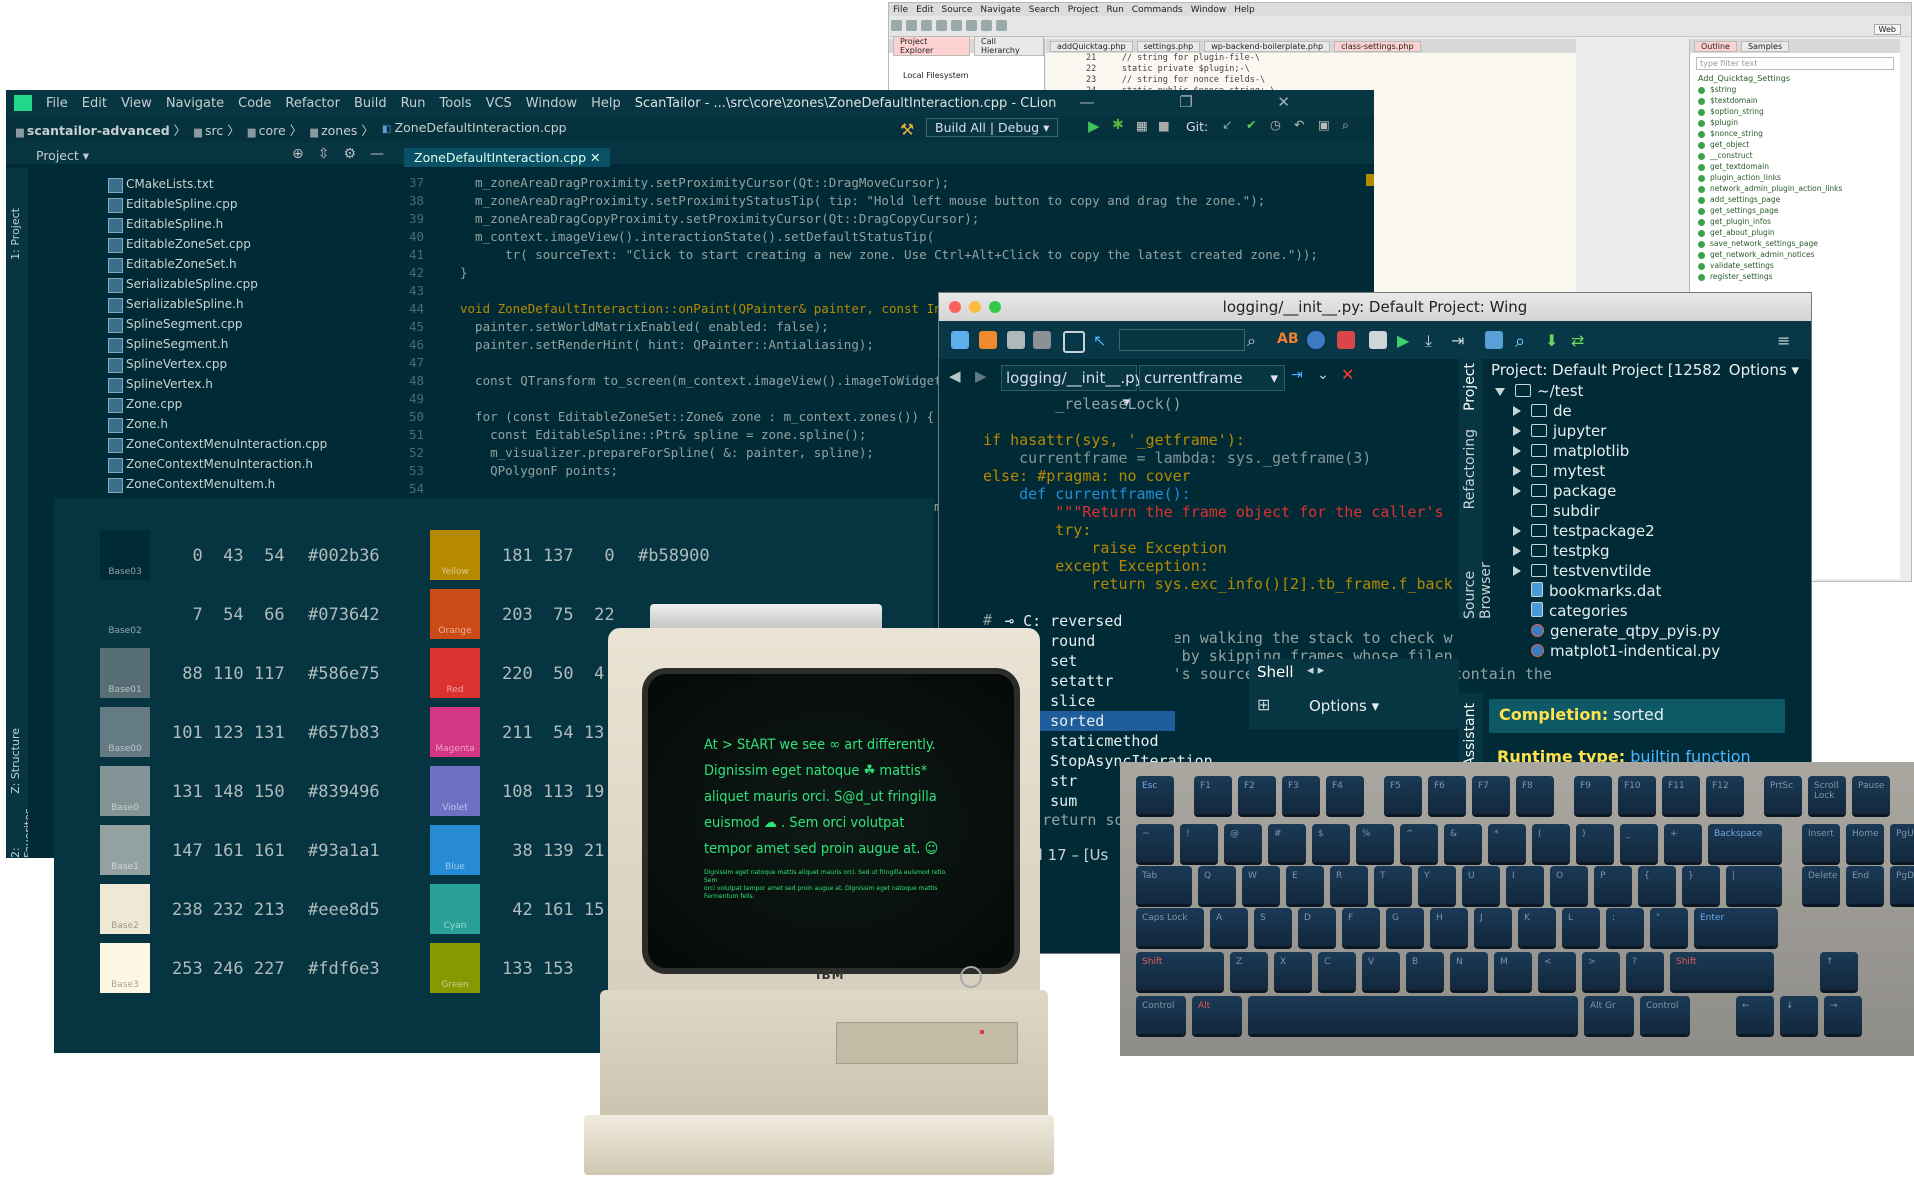 The image size is (1914, 1189). Describe the element at coordinates (456, 103) in the screenshot. I see `clion-menu-item: Tools` at that location.